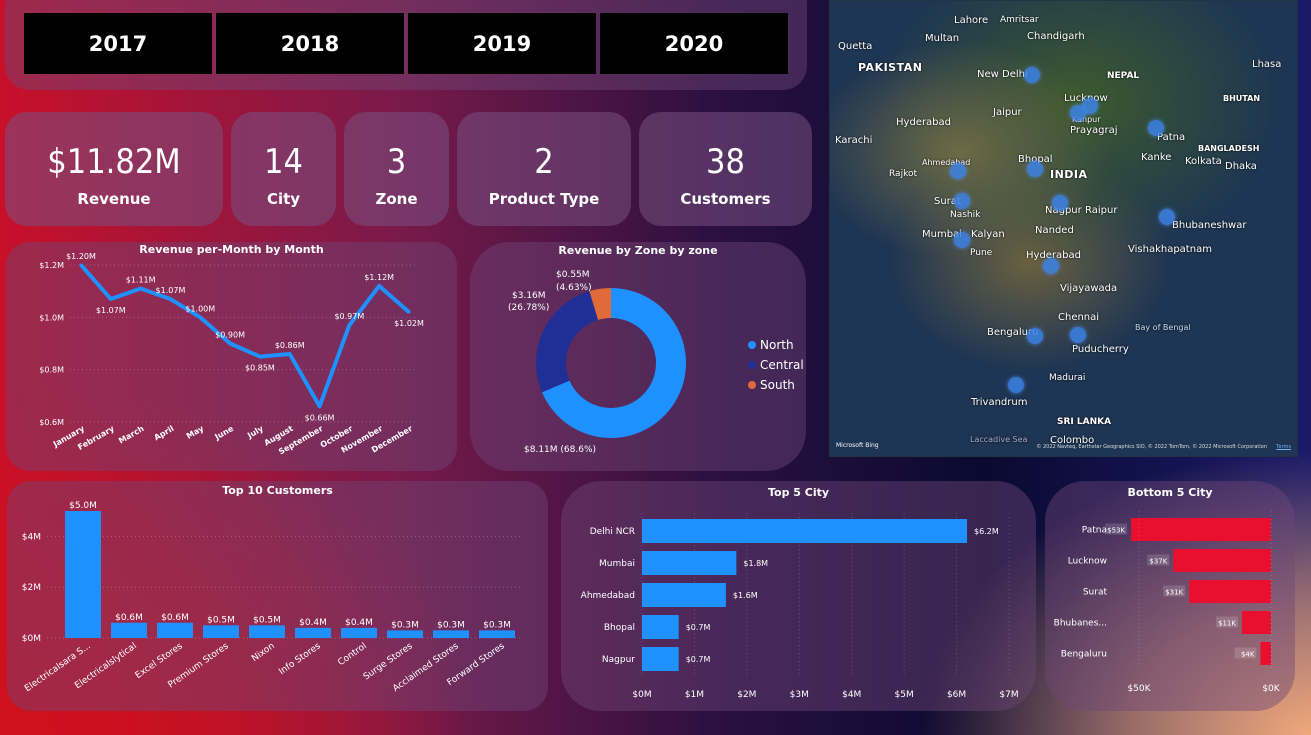  I want to click on map-bubble-bengaluru, so click(1035, 336).